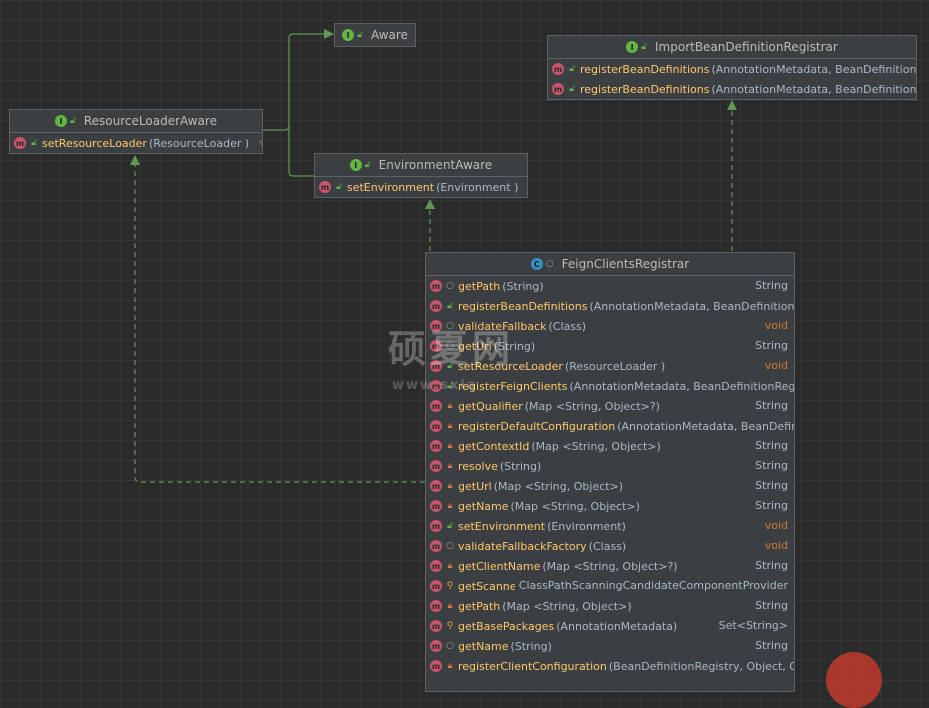 This screenshot has width=929, height=708. What do you see at coordinates (751, 626) in the screenshot?
I see `method-return-type: Set<String>` at bounding box center [751, 626].